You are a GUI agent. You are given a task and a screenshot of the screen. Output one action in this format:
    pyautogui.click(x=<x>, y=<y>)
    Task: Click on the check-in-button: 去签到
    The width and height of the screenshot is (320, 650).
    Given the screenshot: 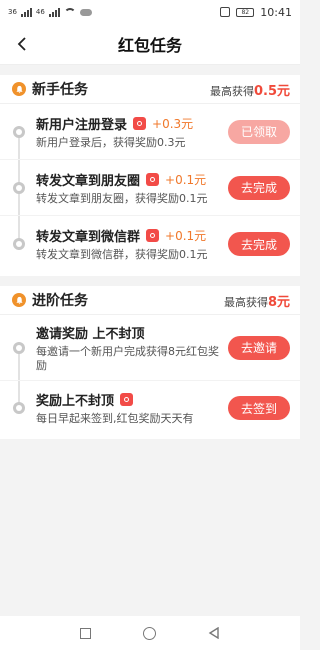 What is the action you would take?
    pyautogui.click(x=259, y=408)
    